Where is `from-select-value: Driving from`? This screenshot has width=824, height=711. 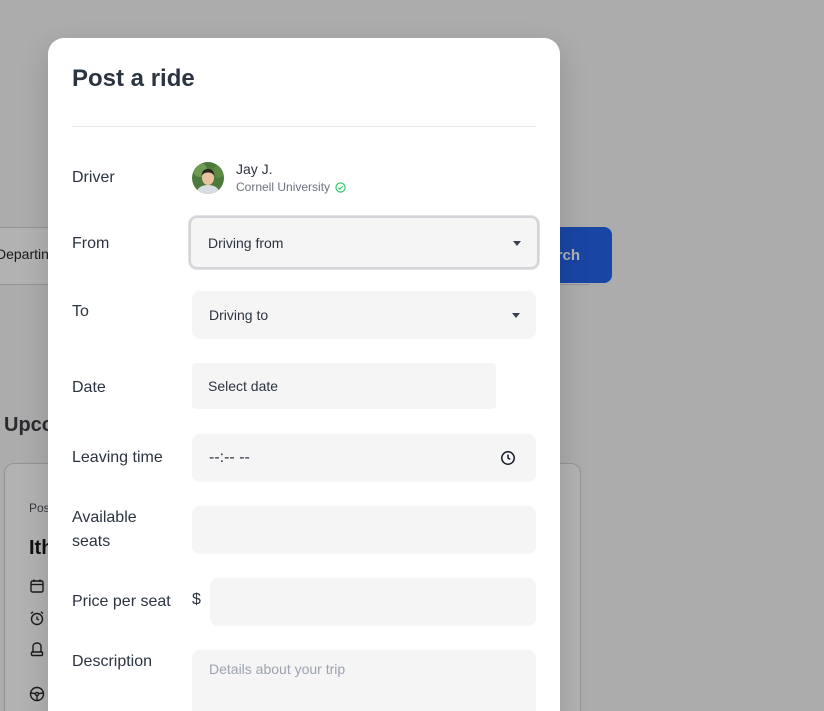
from-select-value: Driving from is located at coordinates (246, 242).